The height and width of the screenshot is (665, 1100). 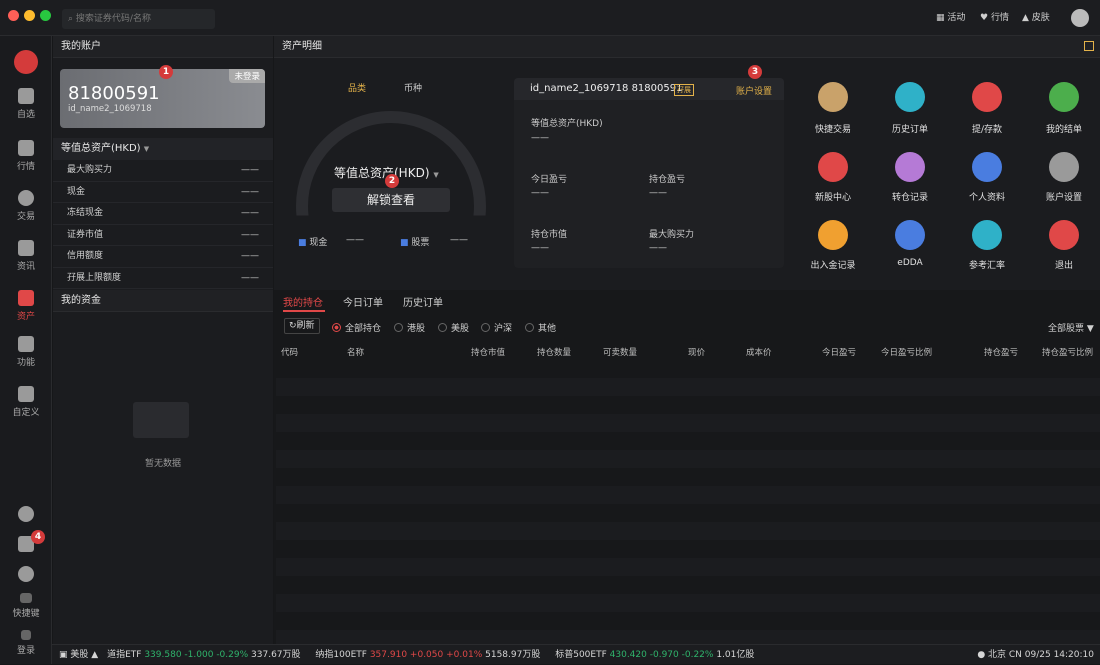 What do you see at coordinates (391, 200) in the screenshot?
I see `unlock-button: 解锁查看` at bounding box center [391, 200].